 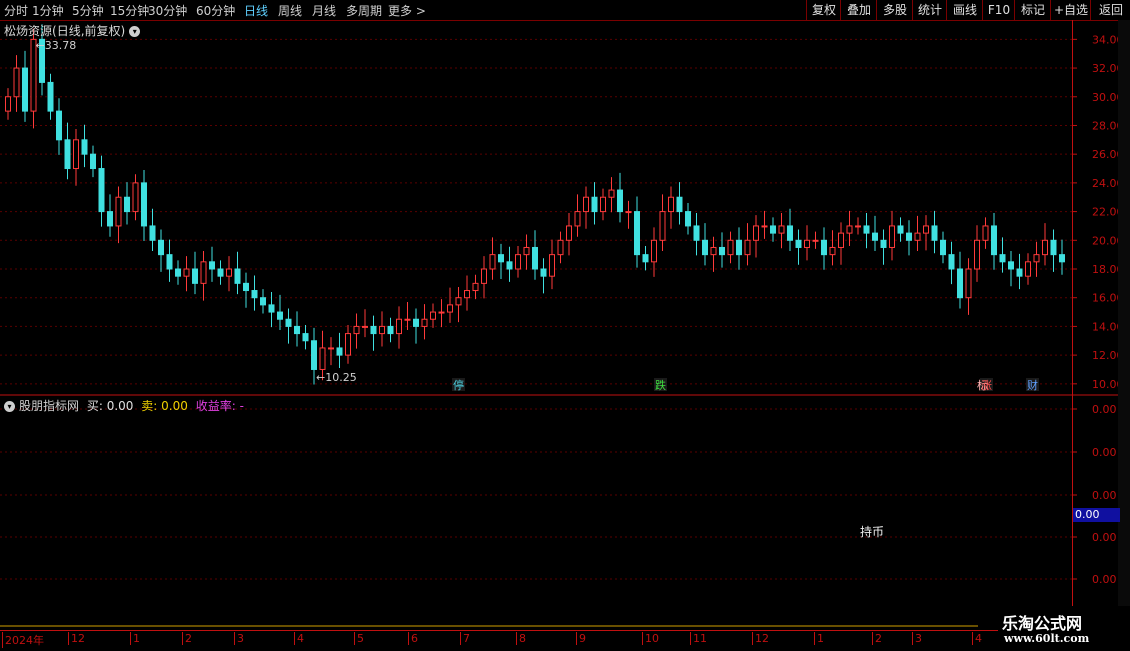 What do you see at coordinates (1064, 628) in the screenshot?
I see `brand-watermark: 乐淘公式网 www.60lt.com` at bounding box center [1064, 628].